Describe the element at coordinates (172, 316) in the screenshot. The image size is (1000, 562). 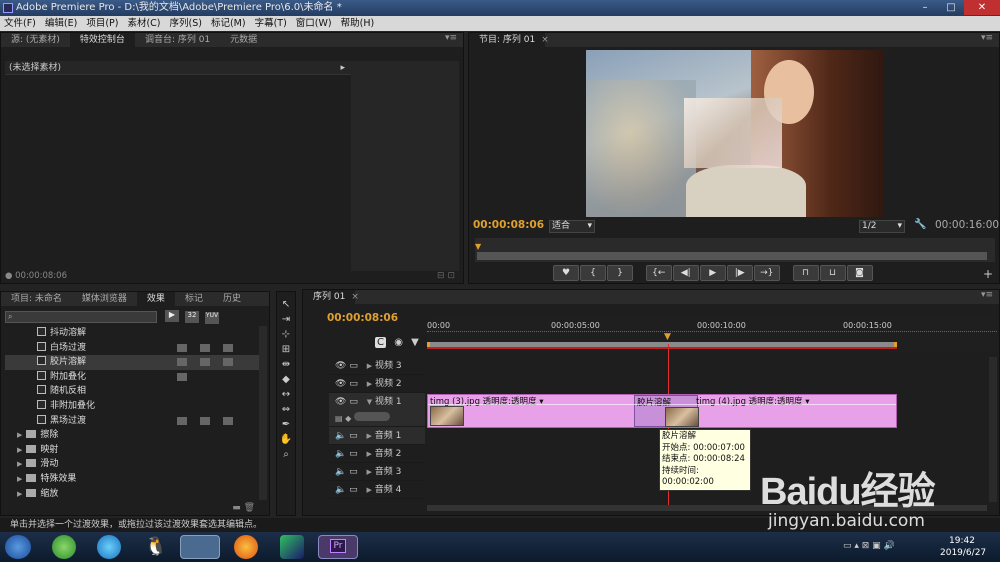
I see `accelerated-effects-icon: ▶` at that location.